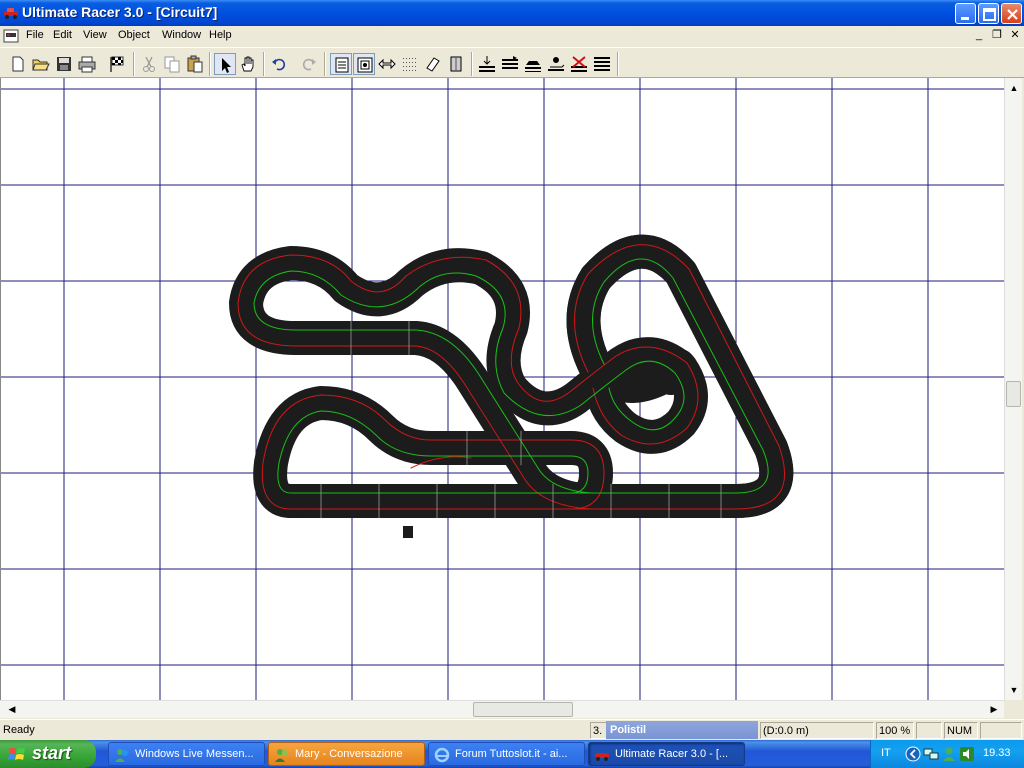 The height and width of the screenshot is (768, 1024). I want to click on lanes-icon, so click(510, 62).